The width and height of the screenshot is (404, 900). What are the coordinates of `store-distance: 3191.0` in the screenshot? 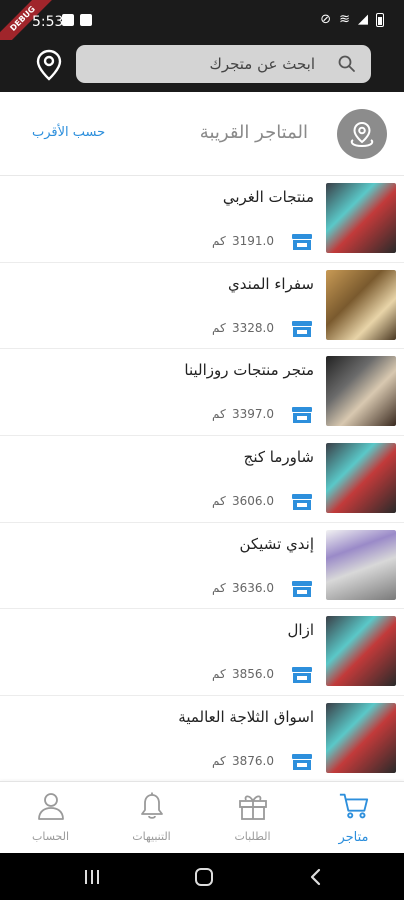 It's located at (253, 241).